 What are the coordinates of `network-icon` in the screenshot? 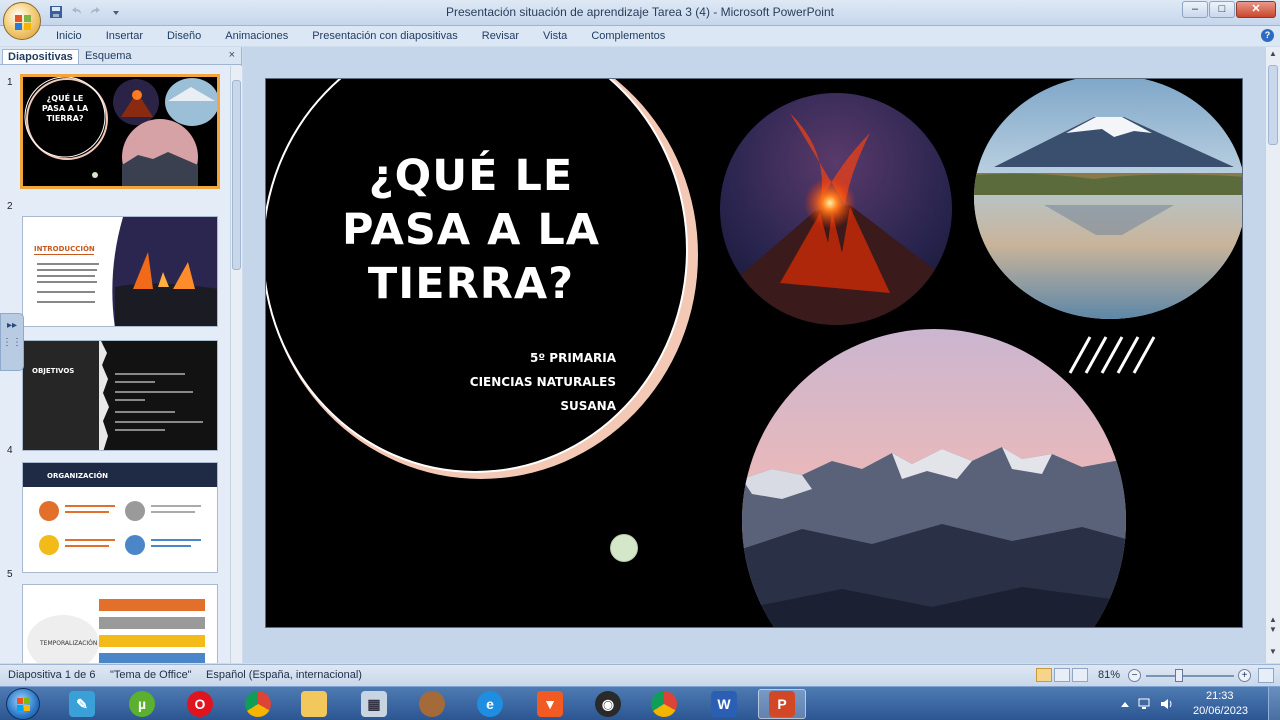 It's located at (1145, 704).